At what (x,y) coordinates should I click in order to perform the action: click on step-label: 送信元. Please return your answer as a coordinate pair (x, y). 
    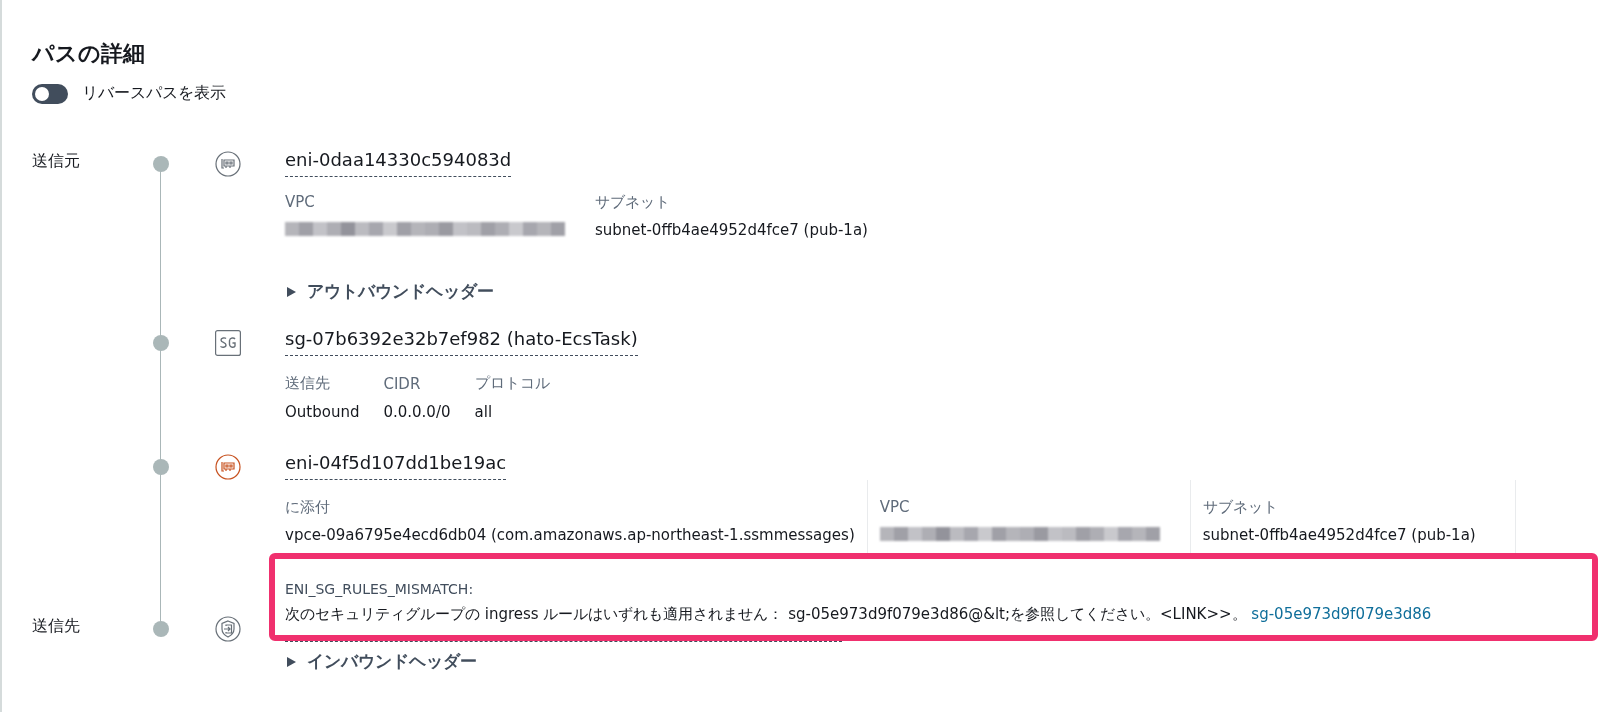
    Looking at the image, I should click on (56, 161).